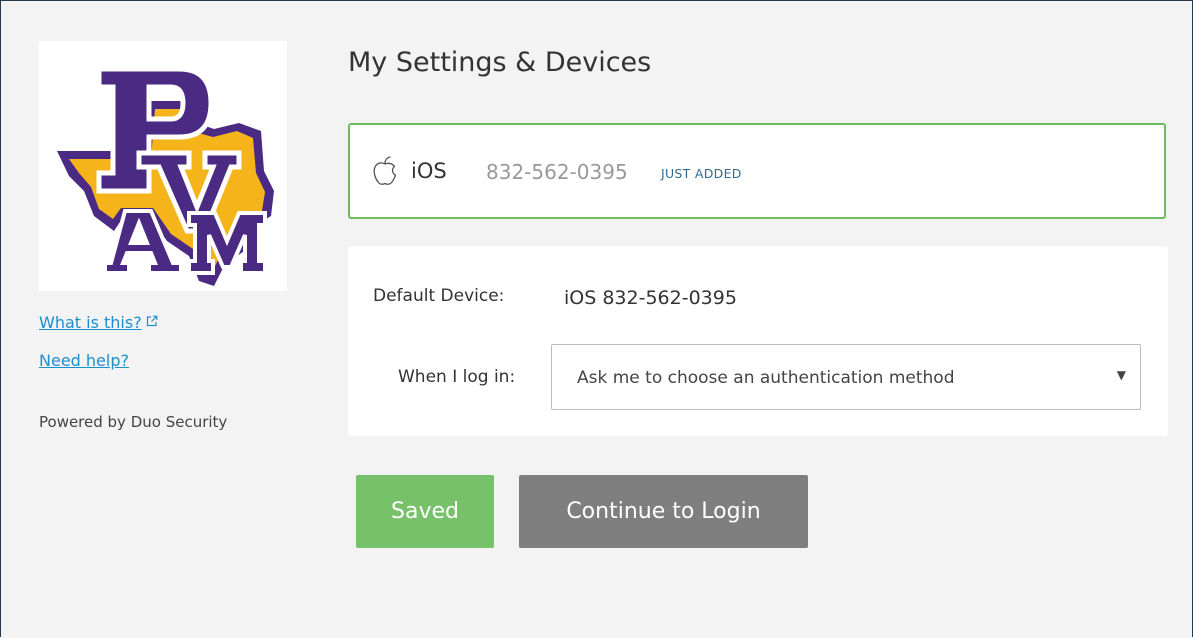 This screenshot has height=638, width=1193. I want to click on device-card: iOS 832-562-0395 JUST ADDED, so click(757, 171).